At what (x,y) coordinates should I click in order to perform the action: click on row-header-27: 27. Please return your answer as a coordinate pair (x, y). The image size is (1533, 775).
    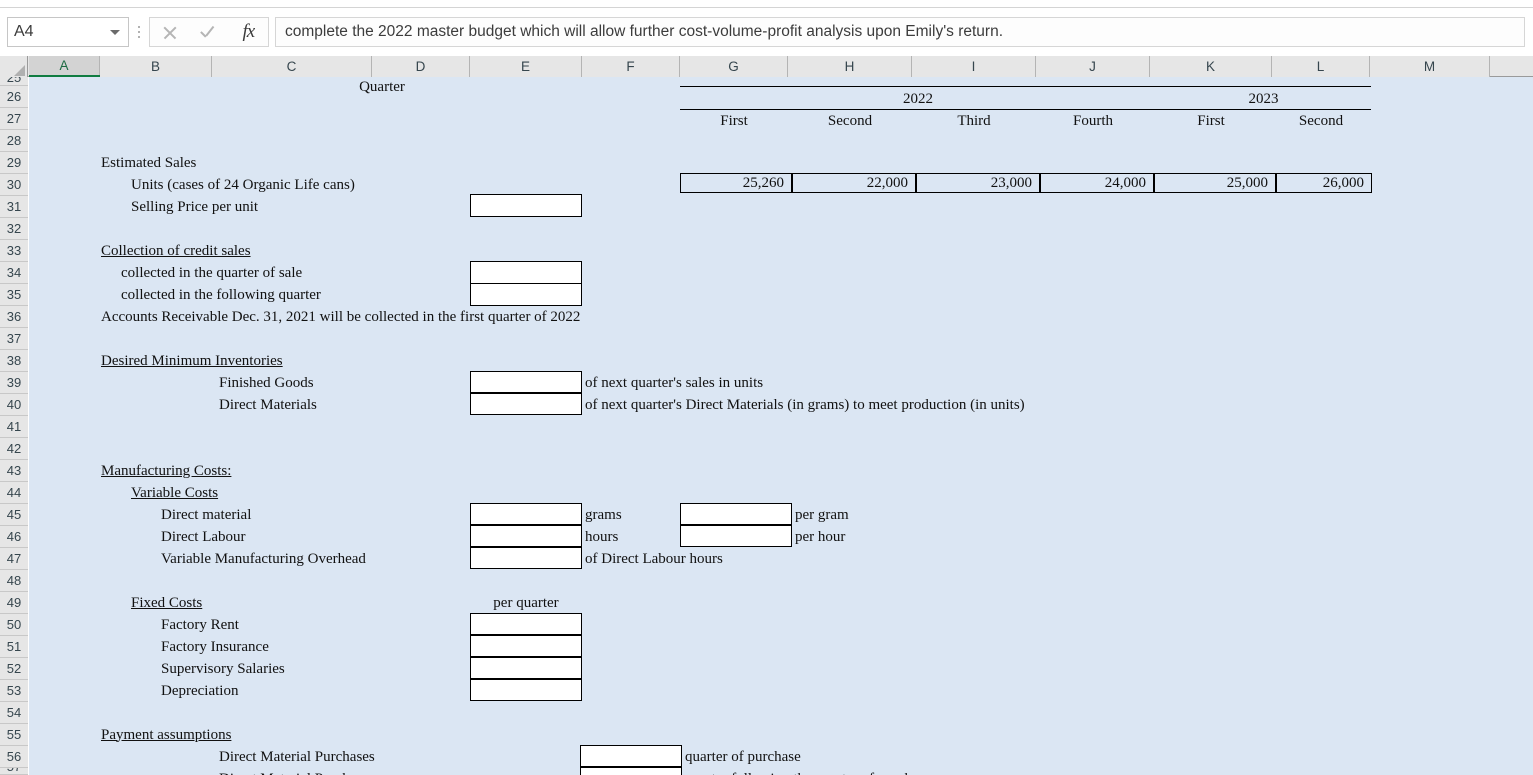
    Looking at the image, I should click on (14, 119).